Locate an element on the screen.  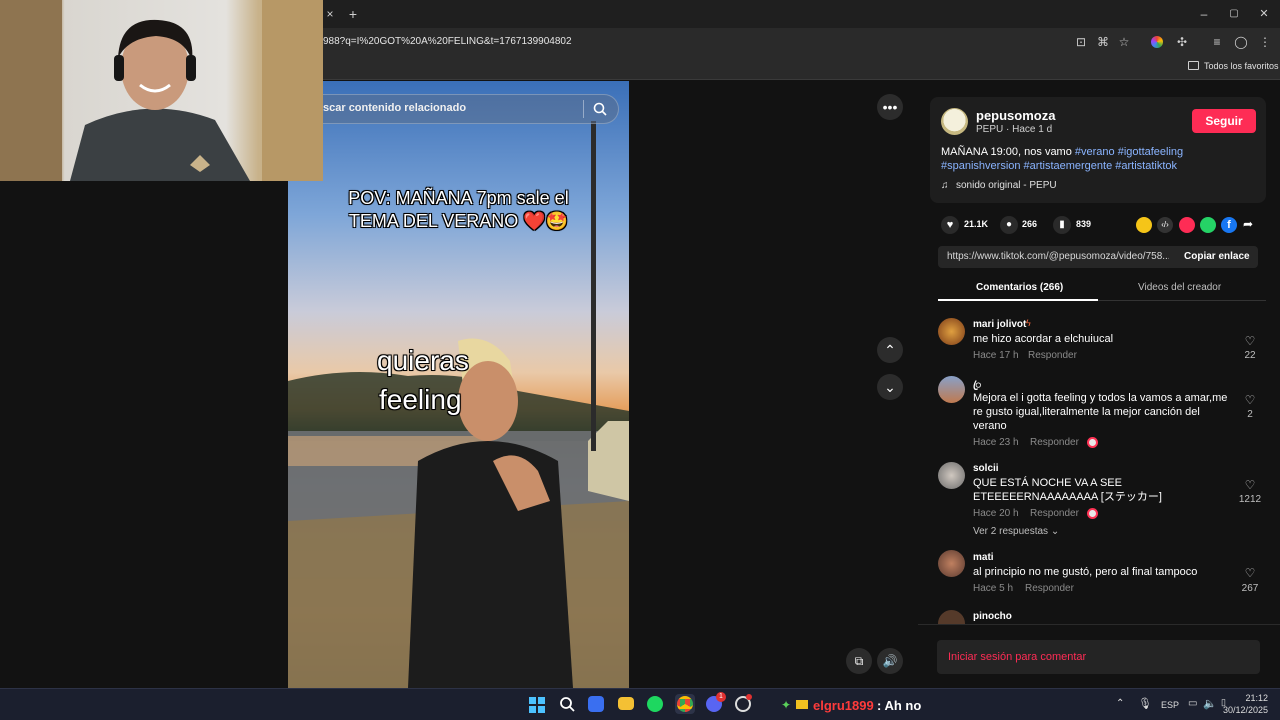
file-explorer-icon is located at coordinates (626, 703).